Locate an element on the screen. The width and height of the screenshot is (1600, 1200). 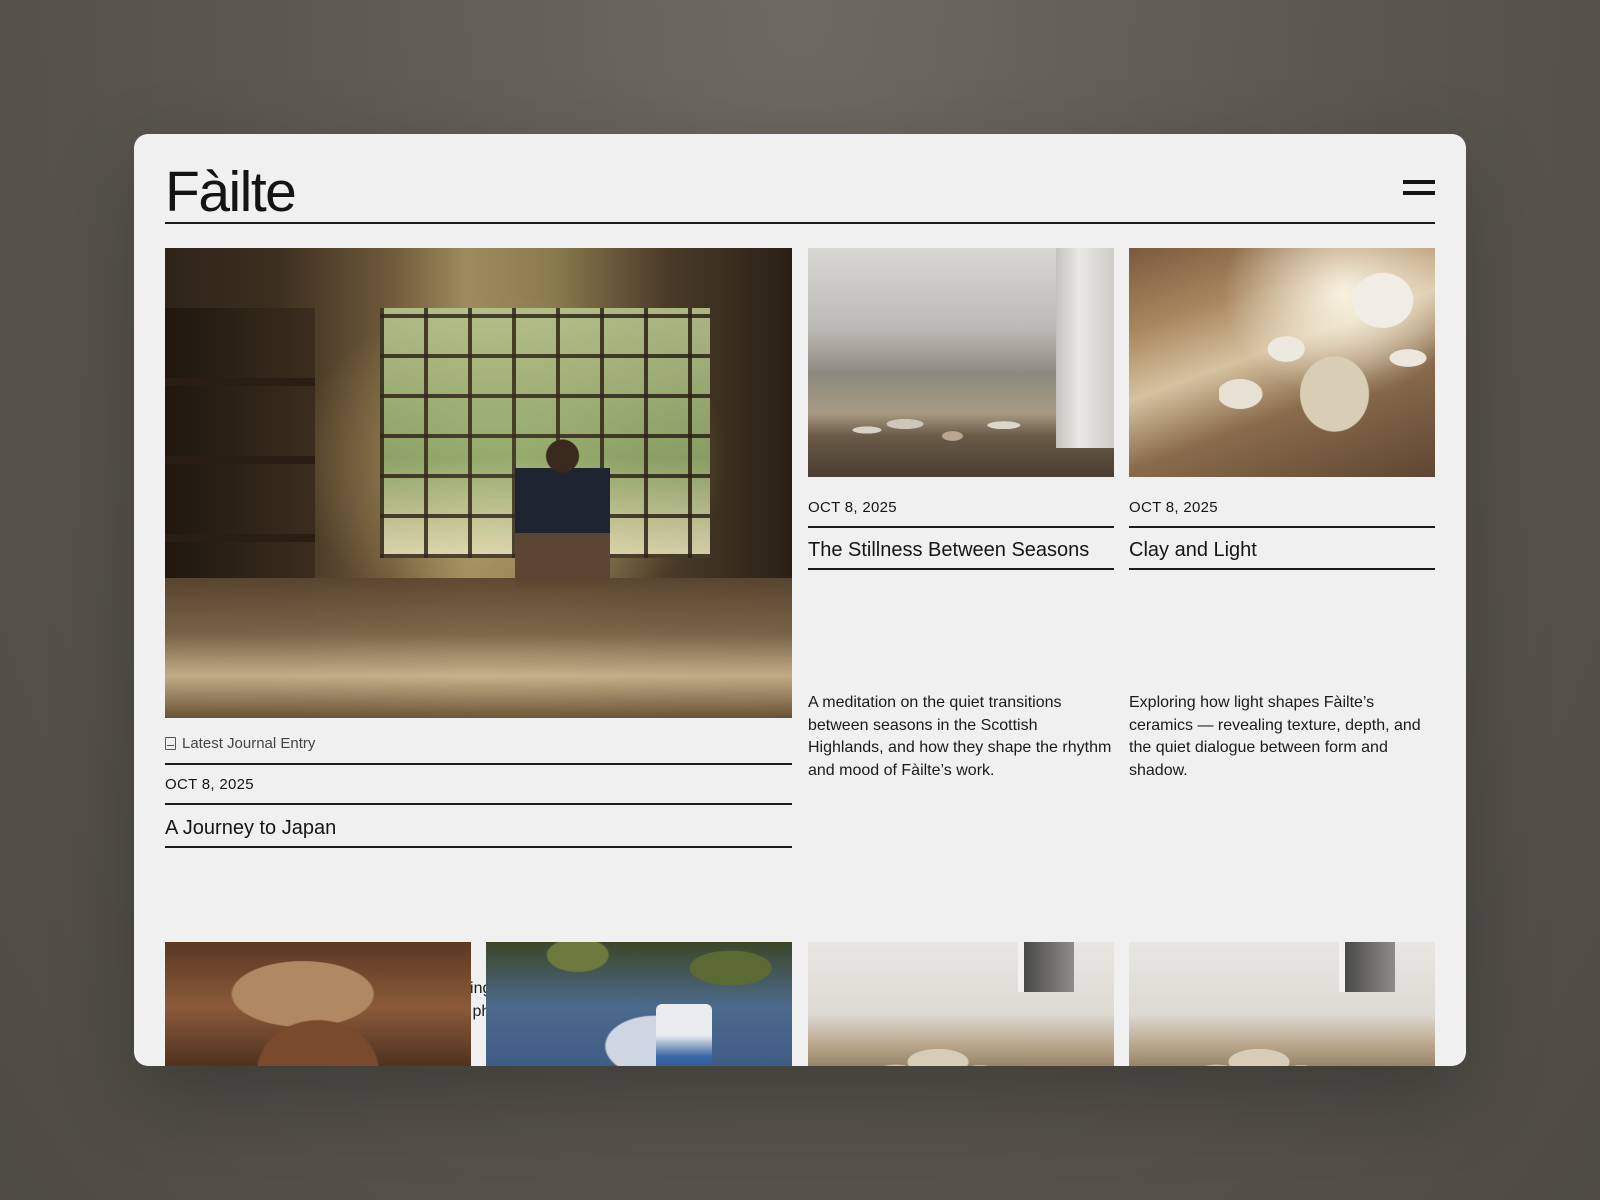
blue-mug-image is located at coordinates (639, 1004).